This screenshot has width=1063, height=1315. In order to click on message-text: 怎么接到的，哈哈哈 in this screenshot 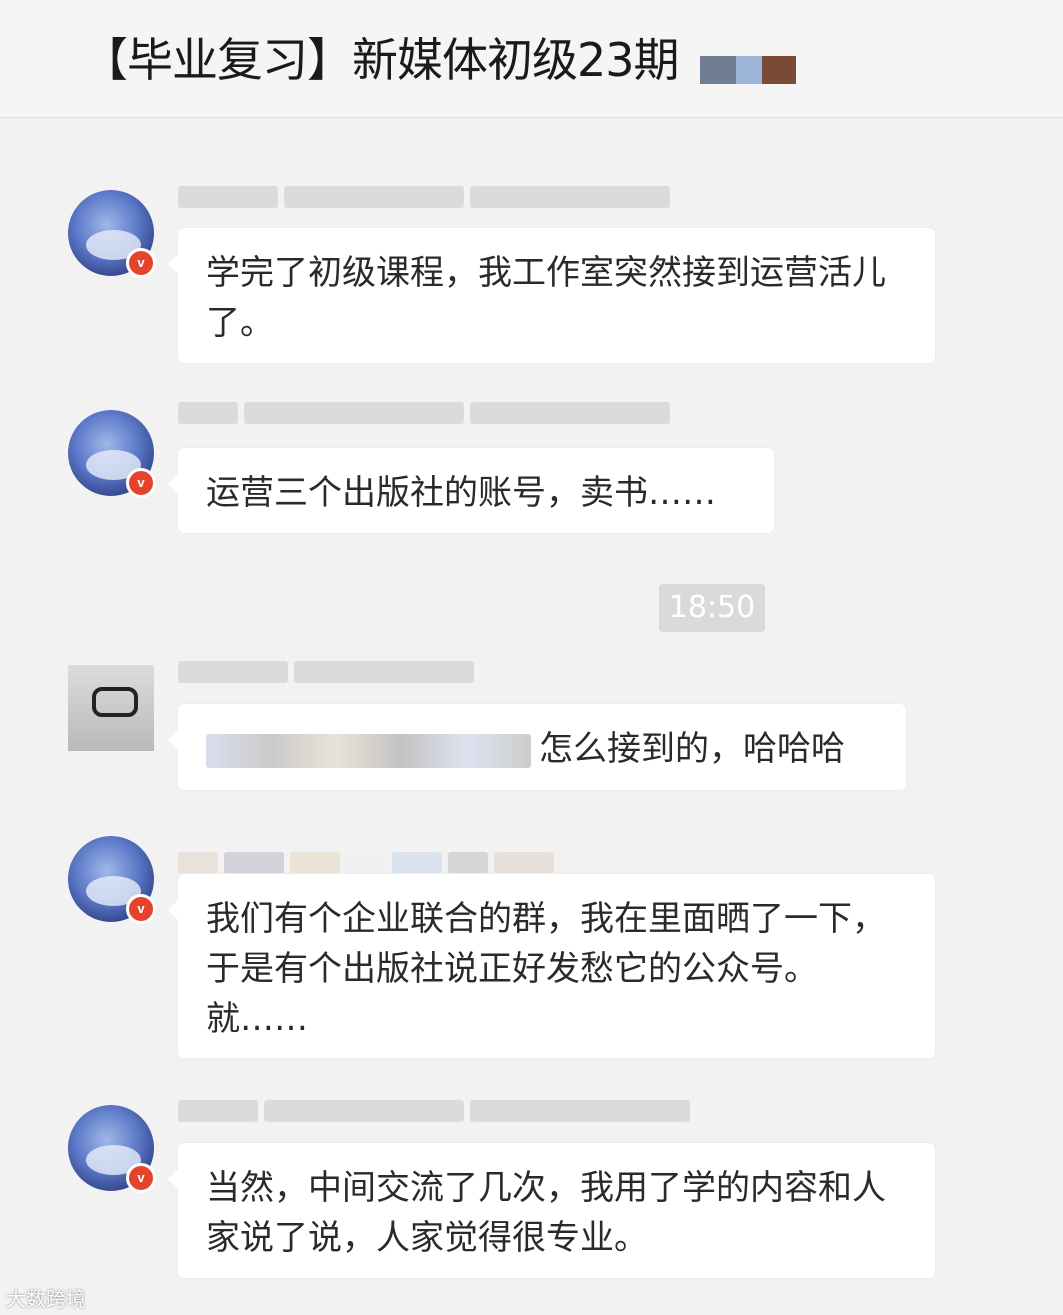, I will do `click(692, 749)`.